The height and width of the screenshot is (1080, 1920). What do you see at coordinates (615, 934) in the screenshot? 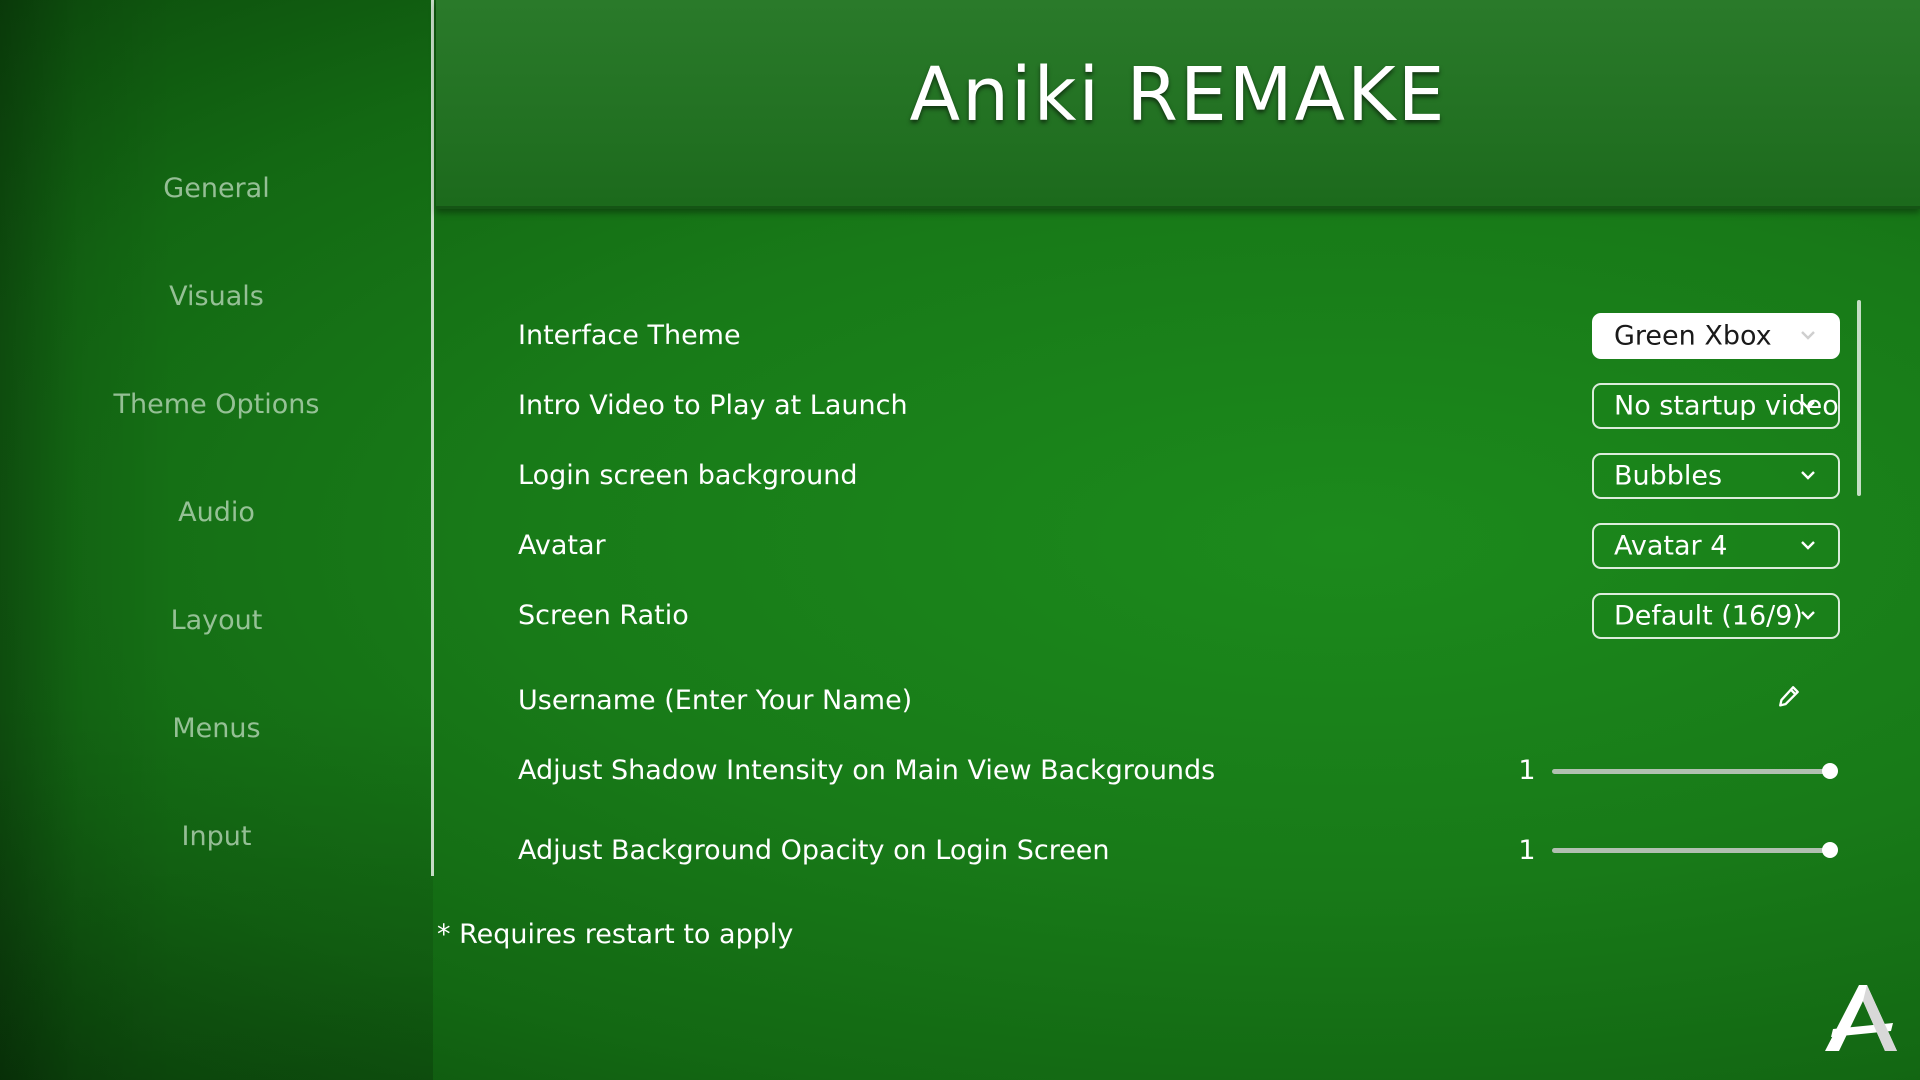
I see `restart-footnote: * Requires restart to apply` at bounding box center [615, 934].